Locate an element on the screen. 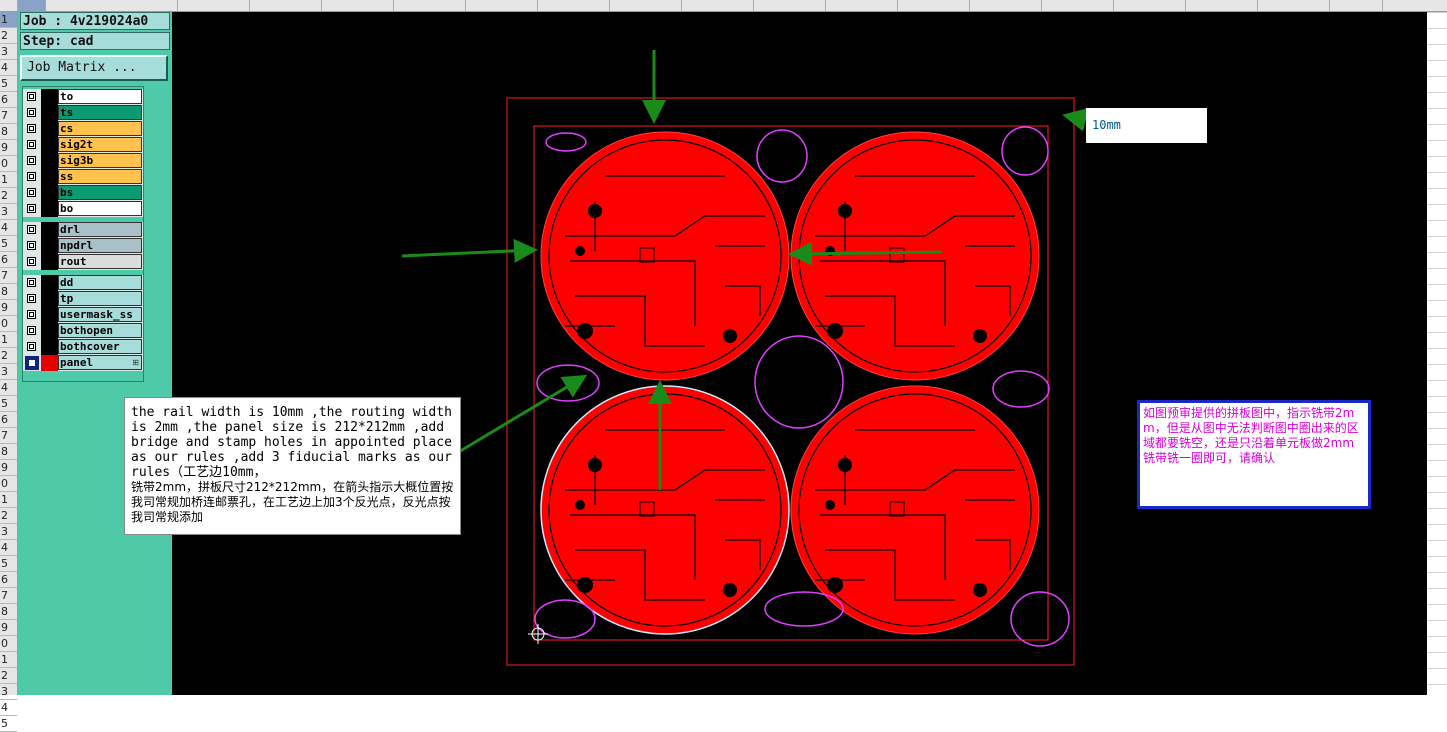 This screenshot has width=1447, height=732. layer-name: ts is located at coordinates (100, 112).